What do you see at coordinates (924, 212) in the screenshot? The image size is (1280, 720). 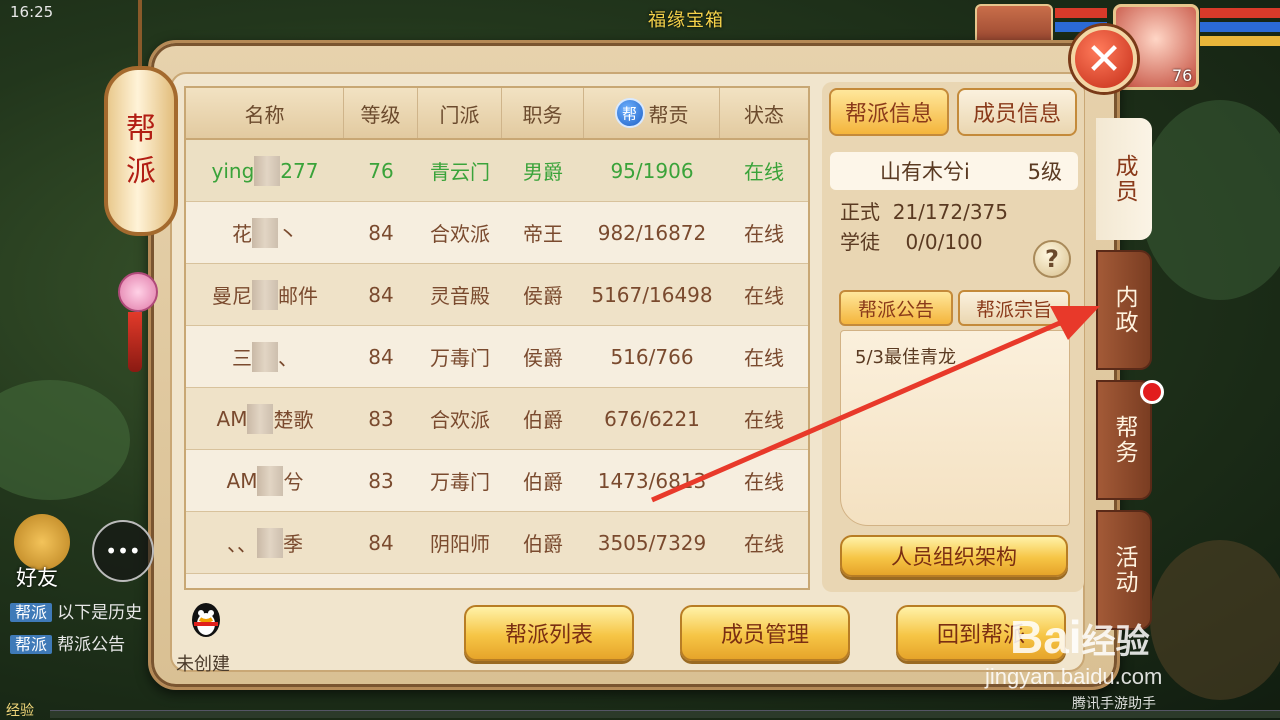 I see `formal-members: 正式 21/172/375` at bounding box center [924, 212].